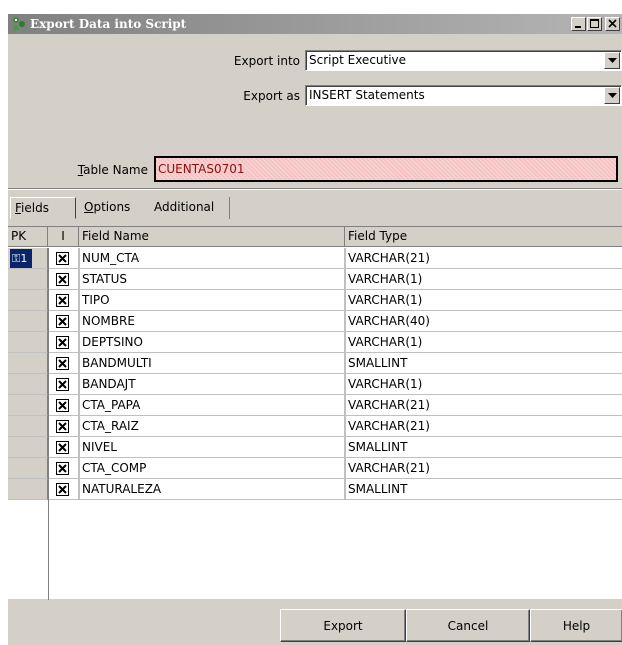  What do you see at coordinates (212, 363) in the screenshot?
I see `field-name-cell: BANDMULTI` at bounding box center [212, 363].